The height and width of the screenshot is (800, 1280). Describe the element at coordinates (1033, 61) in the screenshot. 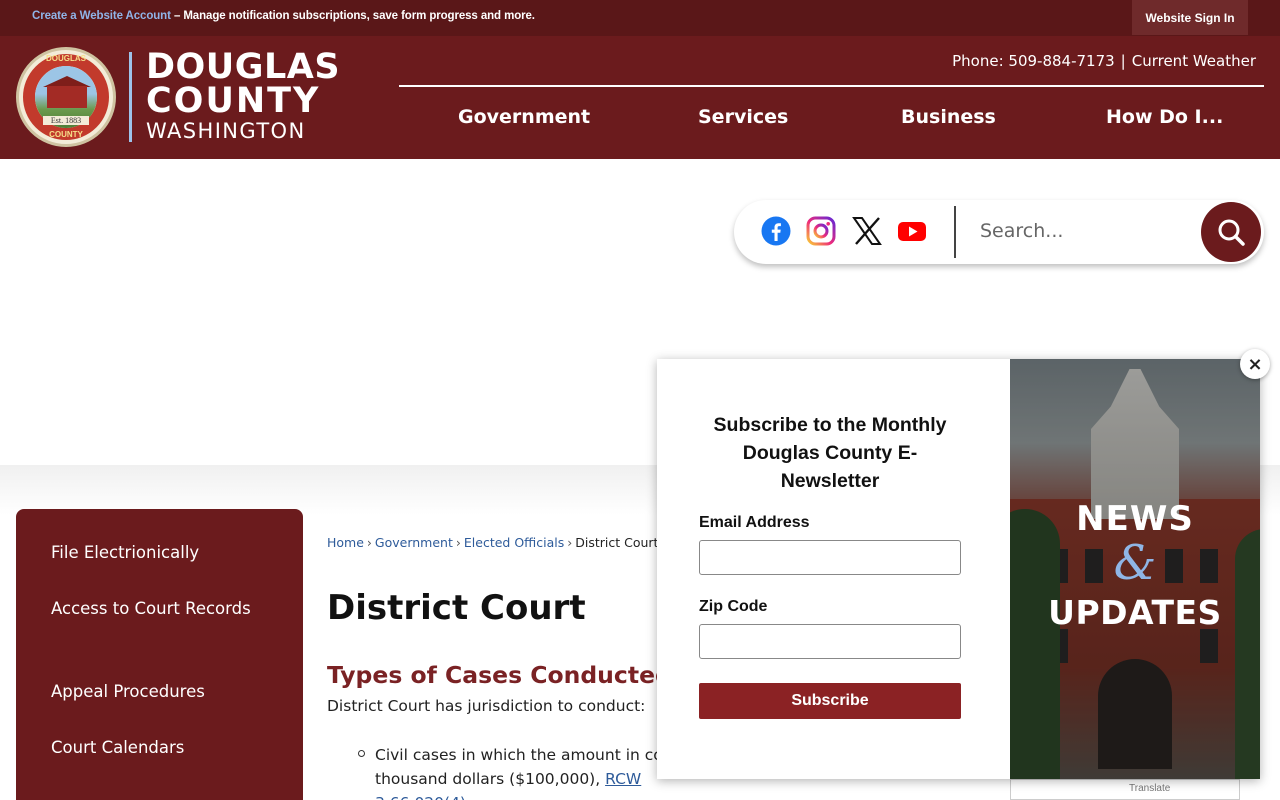

I see `phone-link: Phone: 509-884-7173` at that location.